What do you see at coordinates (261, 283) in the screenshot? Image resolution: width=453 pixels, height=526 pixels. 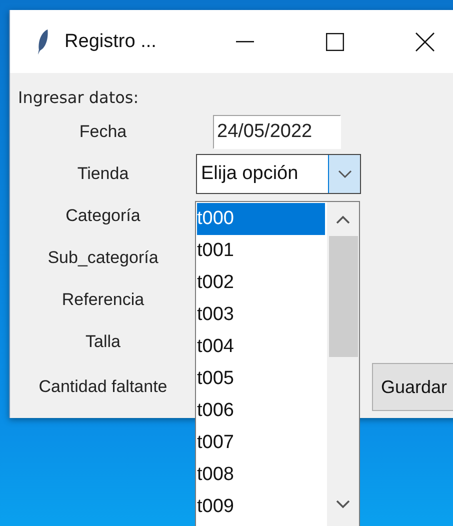 I see `dropdown-option: t002` at bounding box center [261, 283].